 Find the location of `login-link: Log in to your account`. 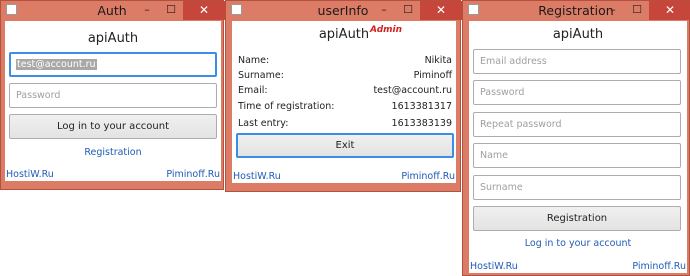

login-link: Log in to your account is located at coordinates (578, 243).